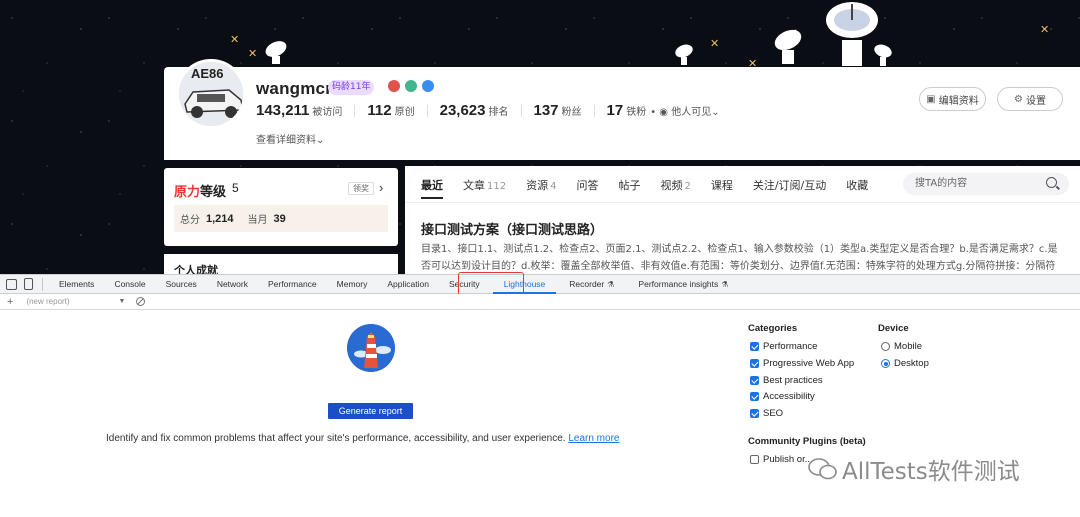  What do you see at coordinates (281, 218) in the screenshot?
I see `score-summary: 总分 1,214 当月 39` at bounding box center [281, 218].